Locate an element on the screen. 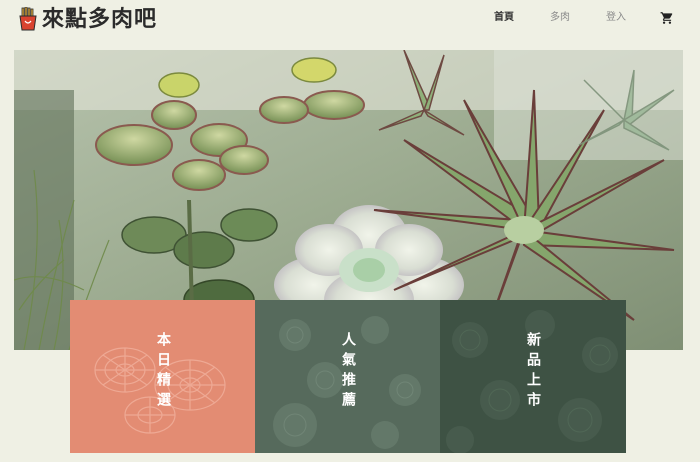 The image size is (700, 462). nav-menu: 首頁 多肉 登入 is located at coordinates (566, 18).